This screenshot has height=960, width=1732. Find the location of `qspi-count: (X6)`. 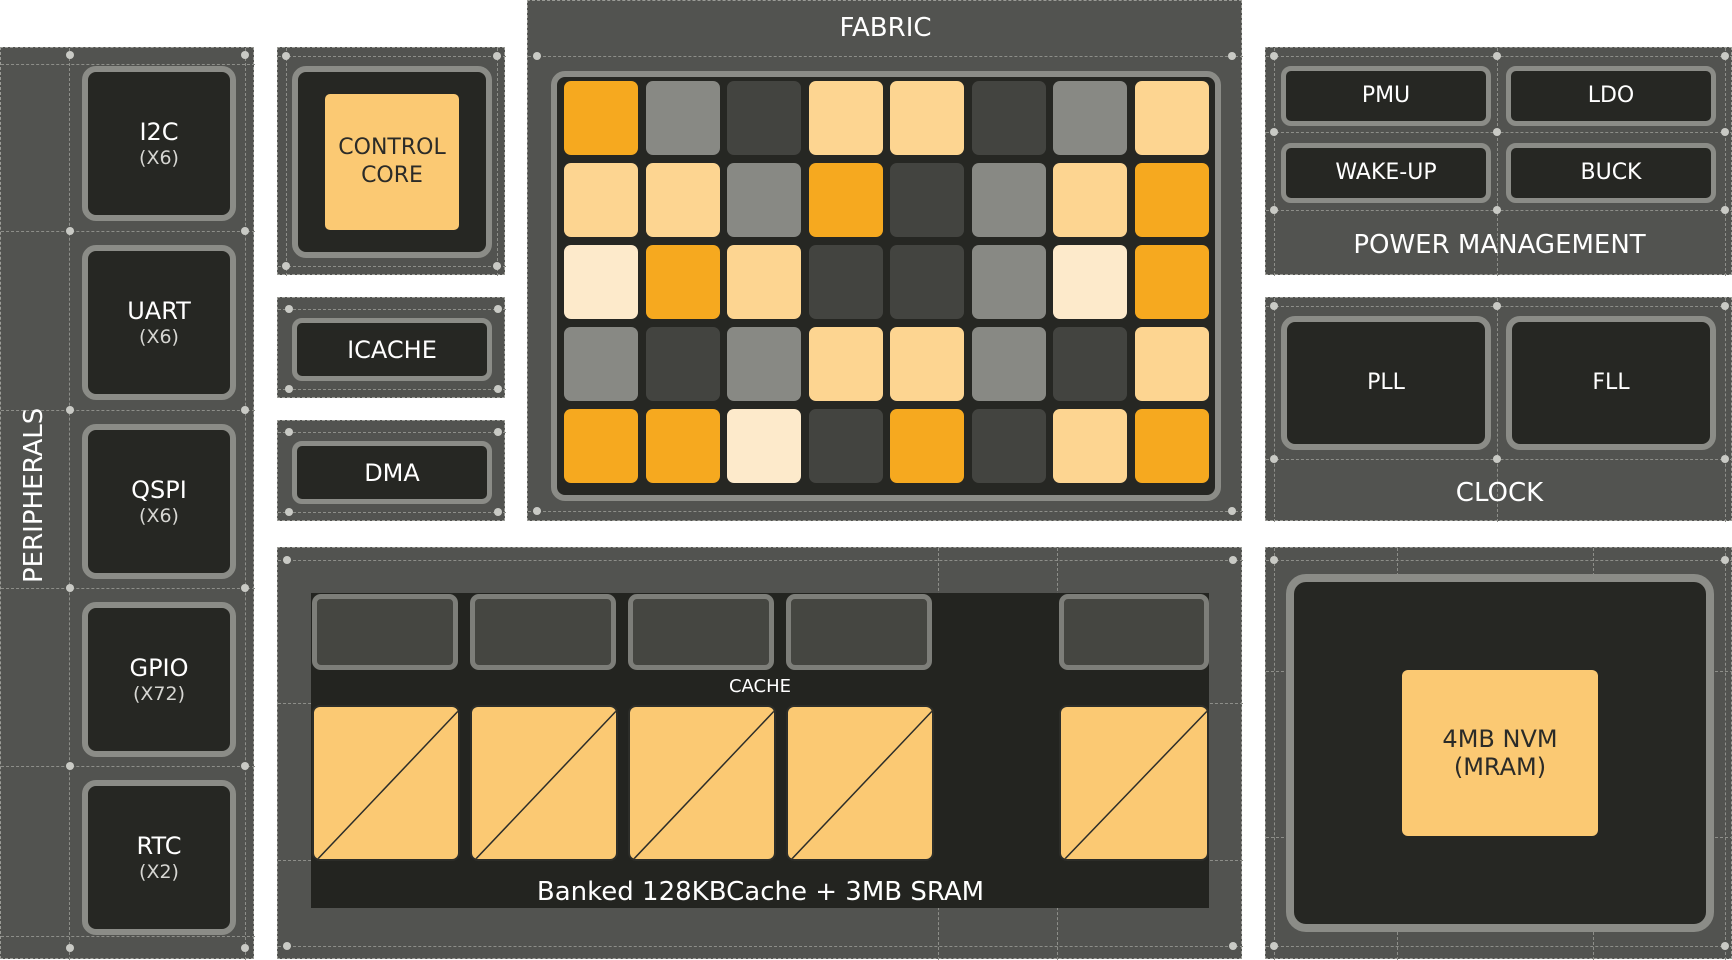

qspi-count: (X6) is located at coordinates (159, 515).